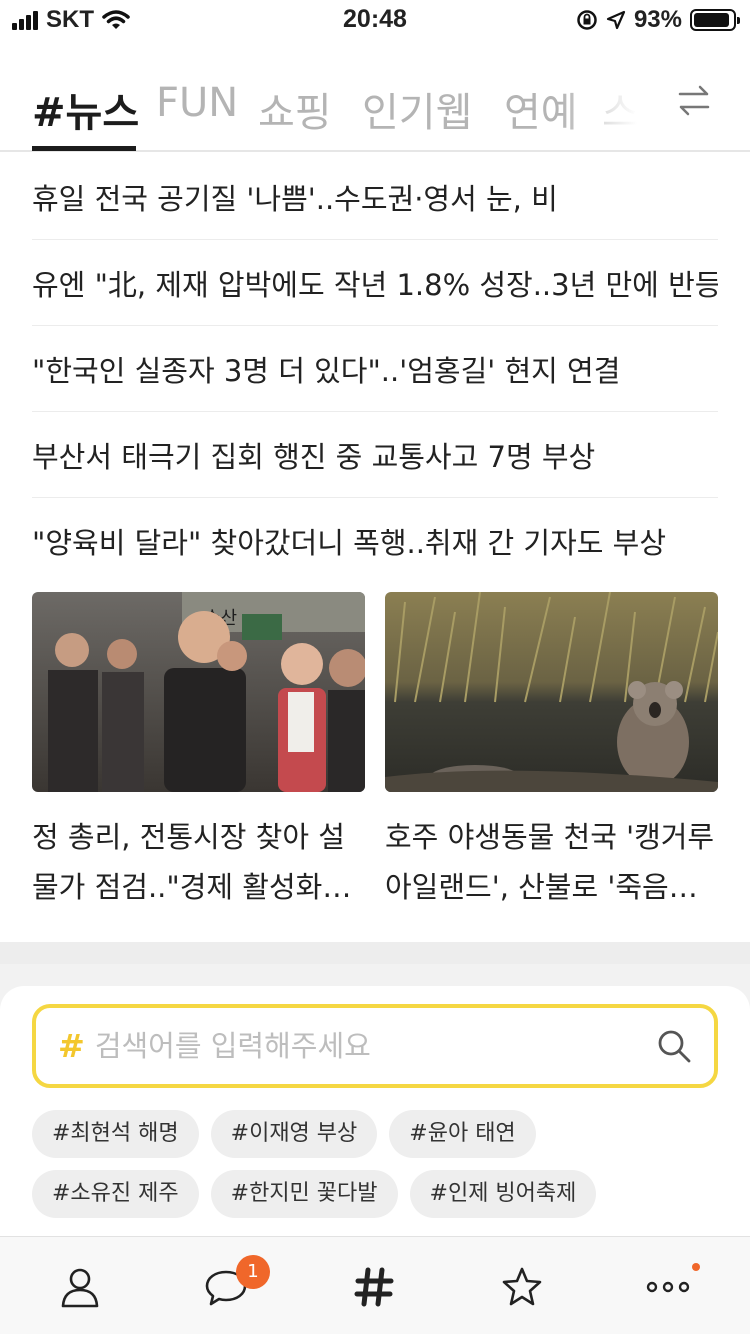 The image size is (750, 1334). I want to click on battery-fill, so click(712, 20).